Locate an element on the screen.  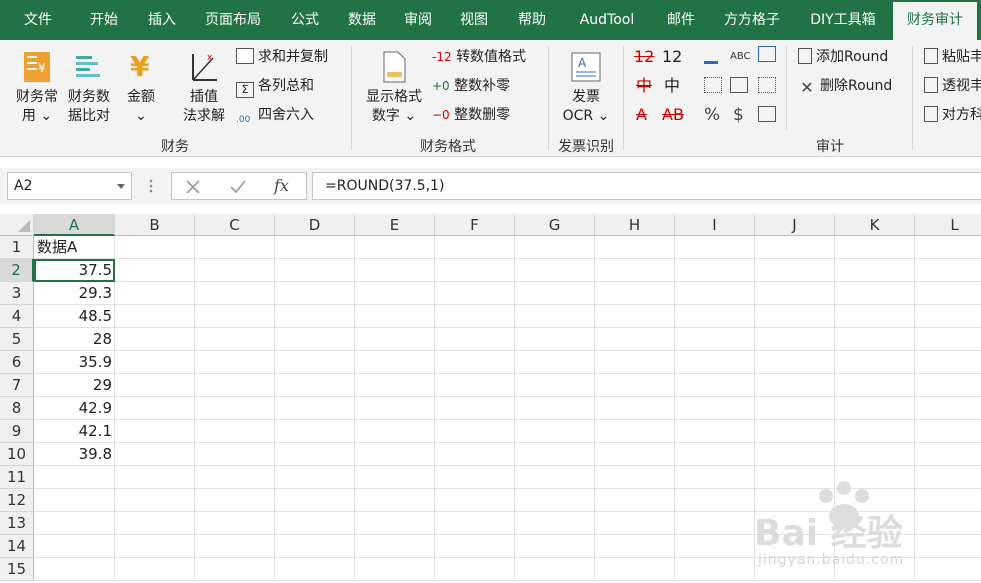
to-number-format-button: -12 转数值格式 is located at coordinates (479, 57).